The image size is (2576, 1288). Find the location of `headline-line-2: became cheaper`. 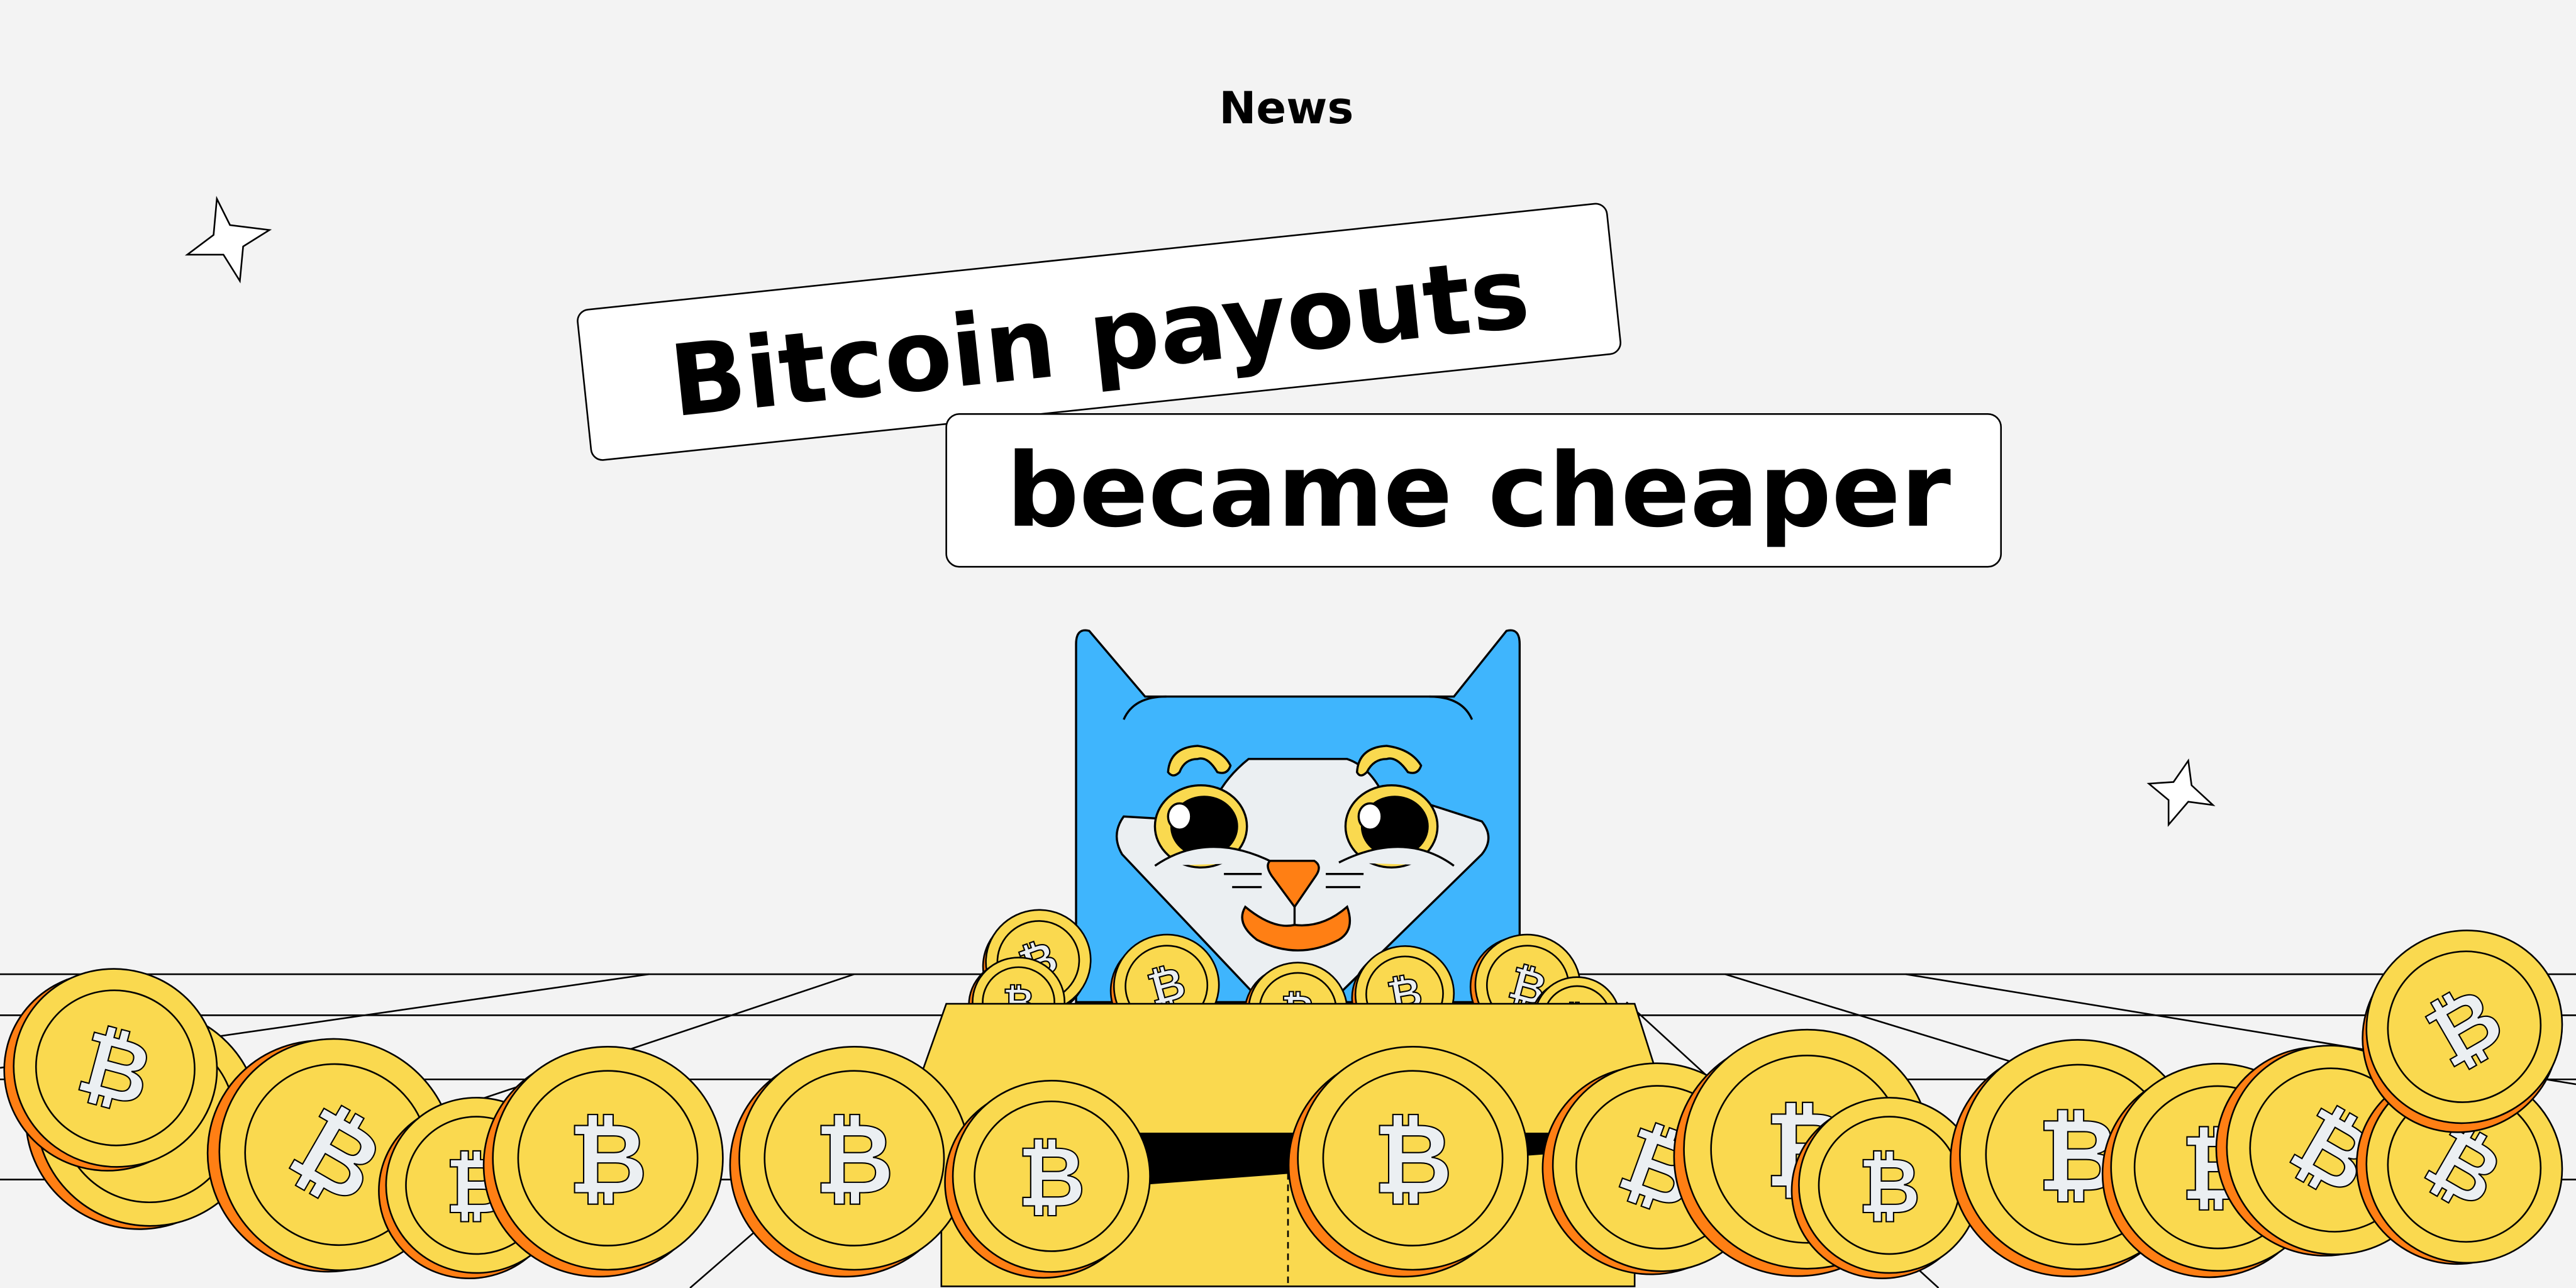

headline-line-2: became cheaper is located at coordinates (1478, 491).